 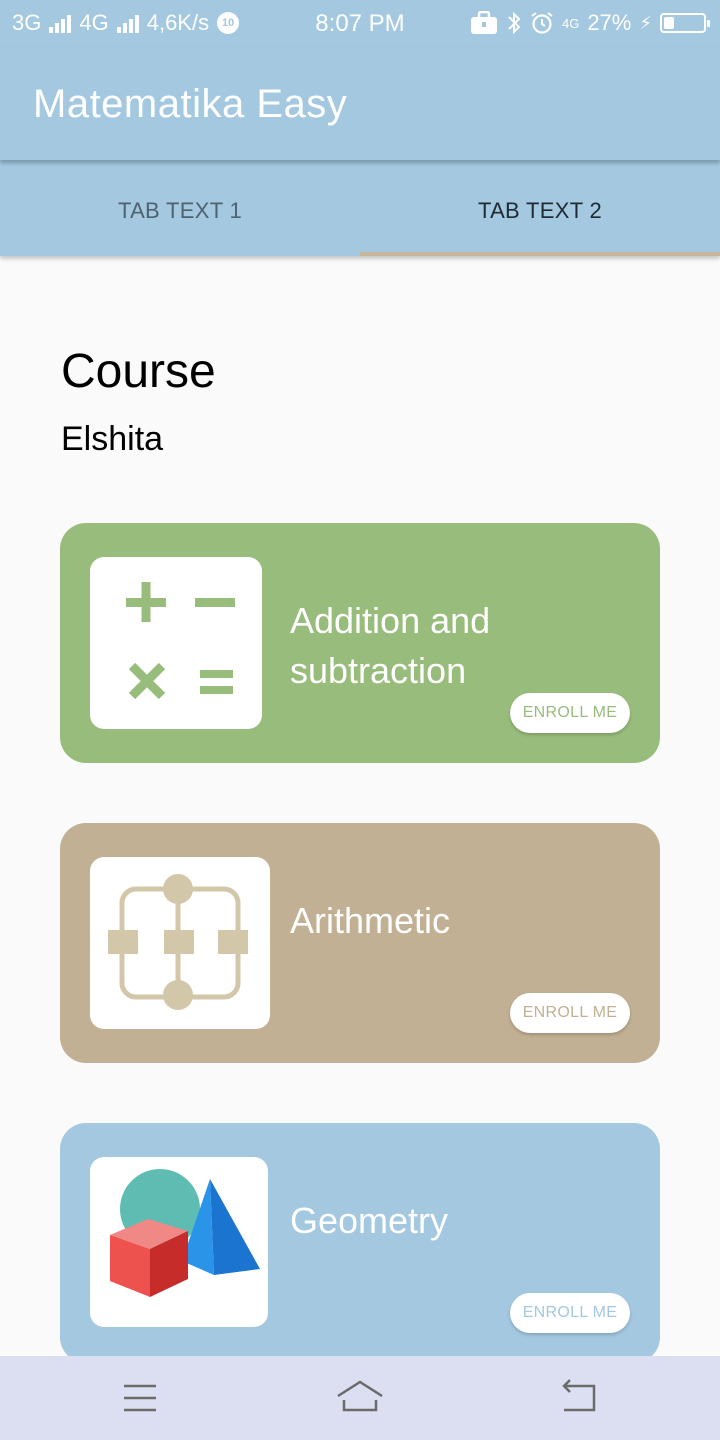 What do you see at coordinates (390, 646) in the screenshot?
I see `course-title: Addition and subtraction` at bounding box center [390, 646].